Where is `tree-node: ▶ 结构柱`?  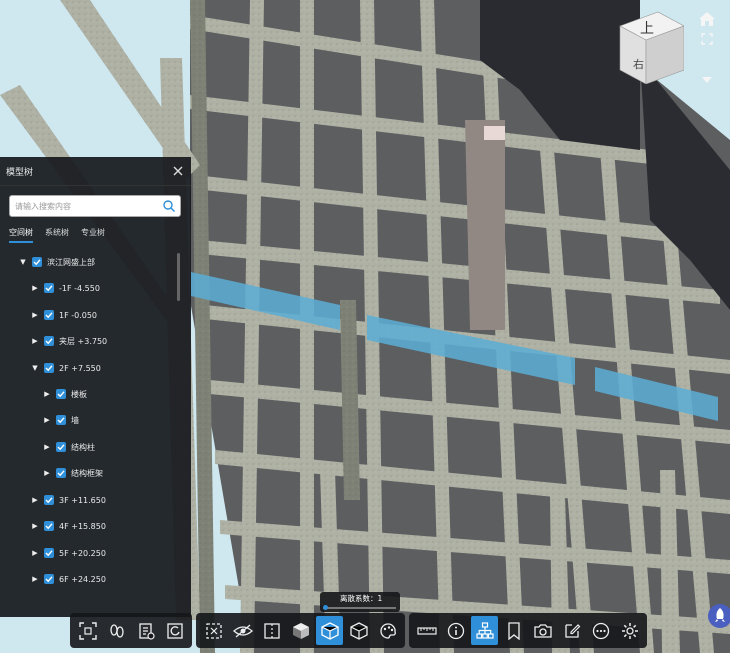 tree-node: ▶ 结构柱 is located at coordinates (69, 447).